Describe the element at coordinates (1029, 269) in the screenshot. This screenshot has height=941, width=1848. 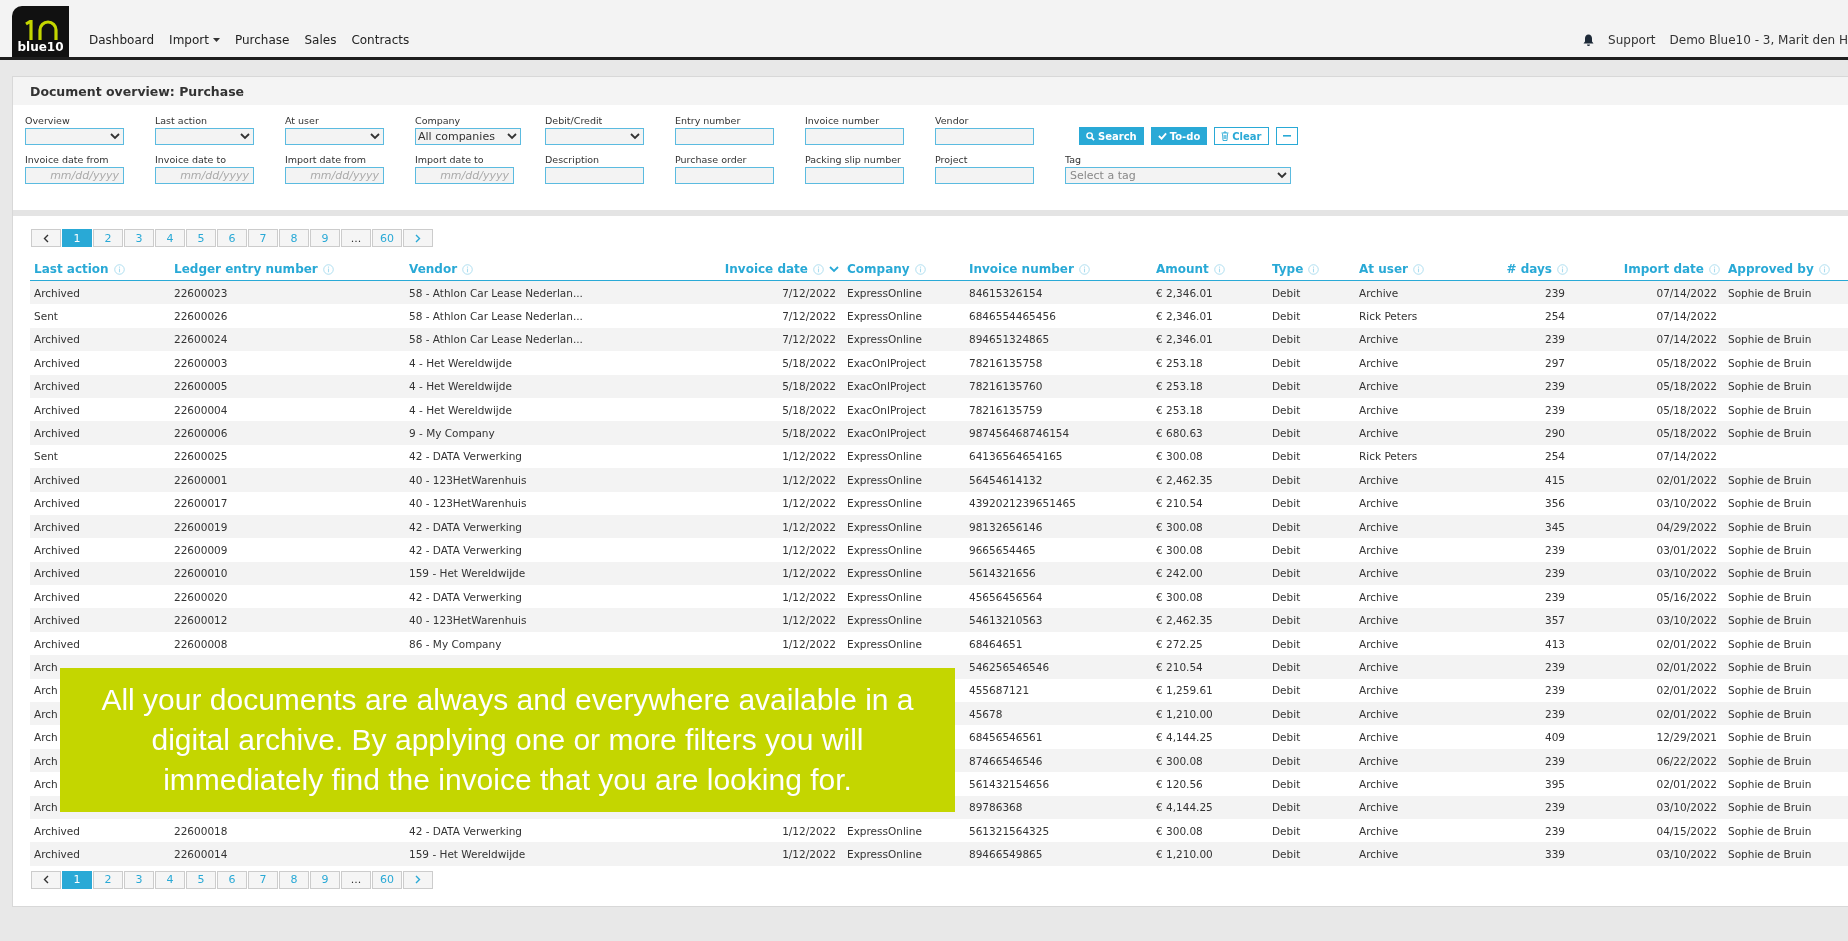
I see `column-header: Invoice number` at that location.